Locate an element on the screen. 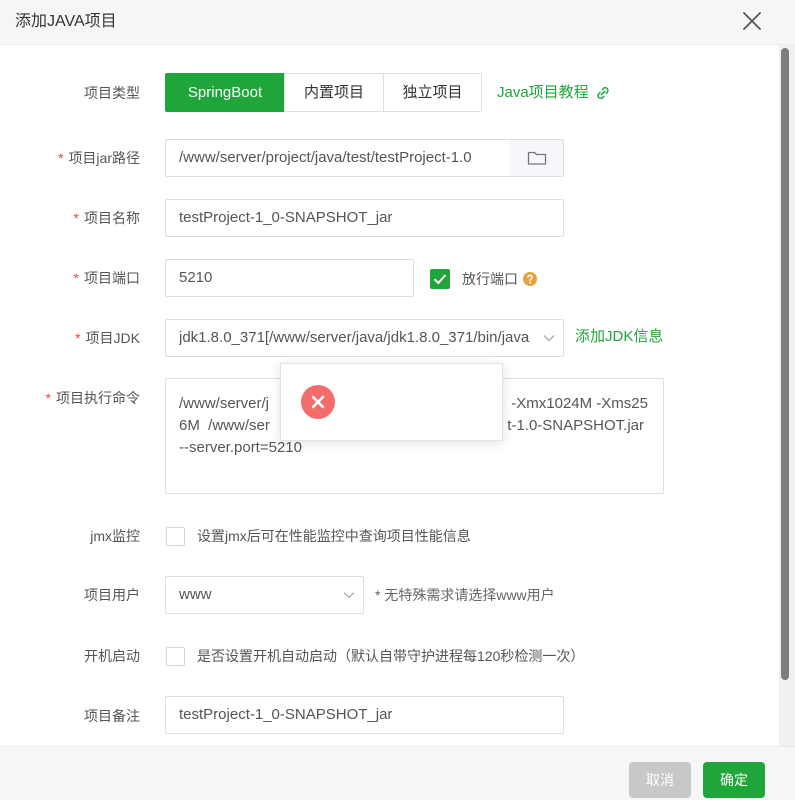 The height and width of the screenshot is (800, 795). autostart-checkbox is located at coordinates (175, 656).